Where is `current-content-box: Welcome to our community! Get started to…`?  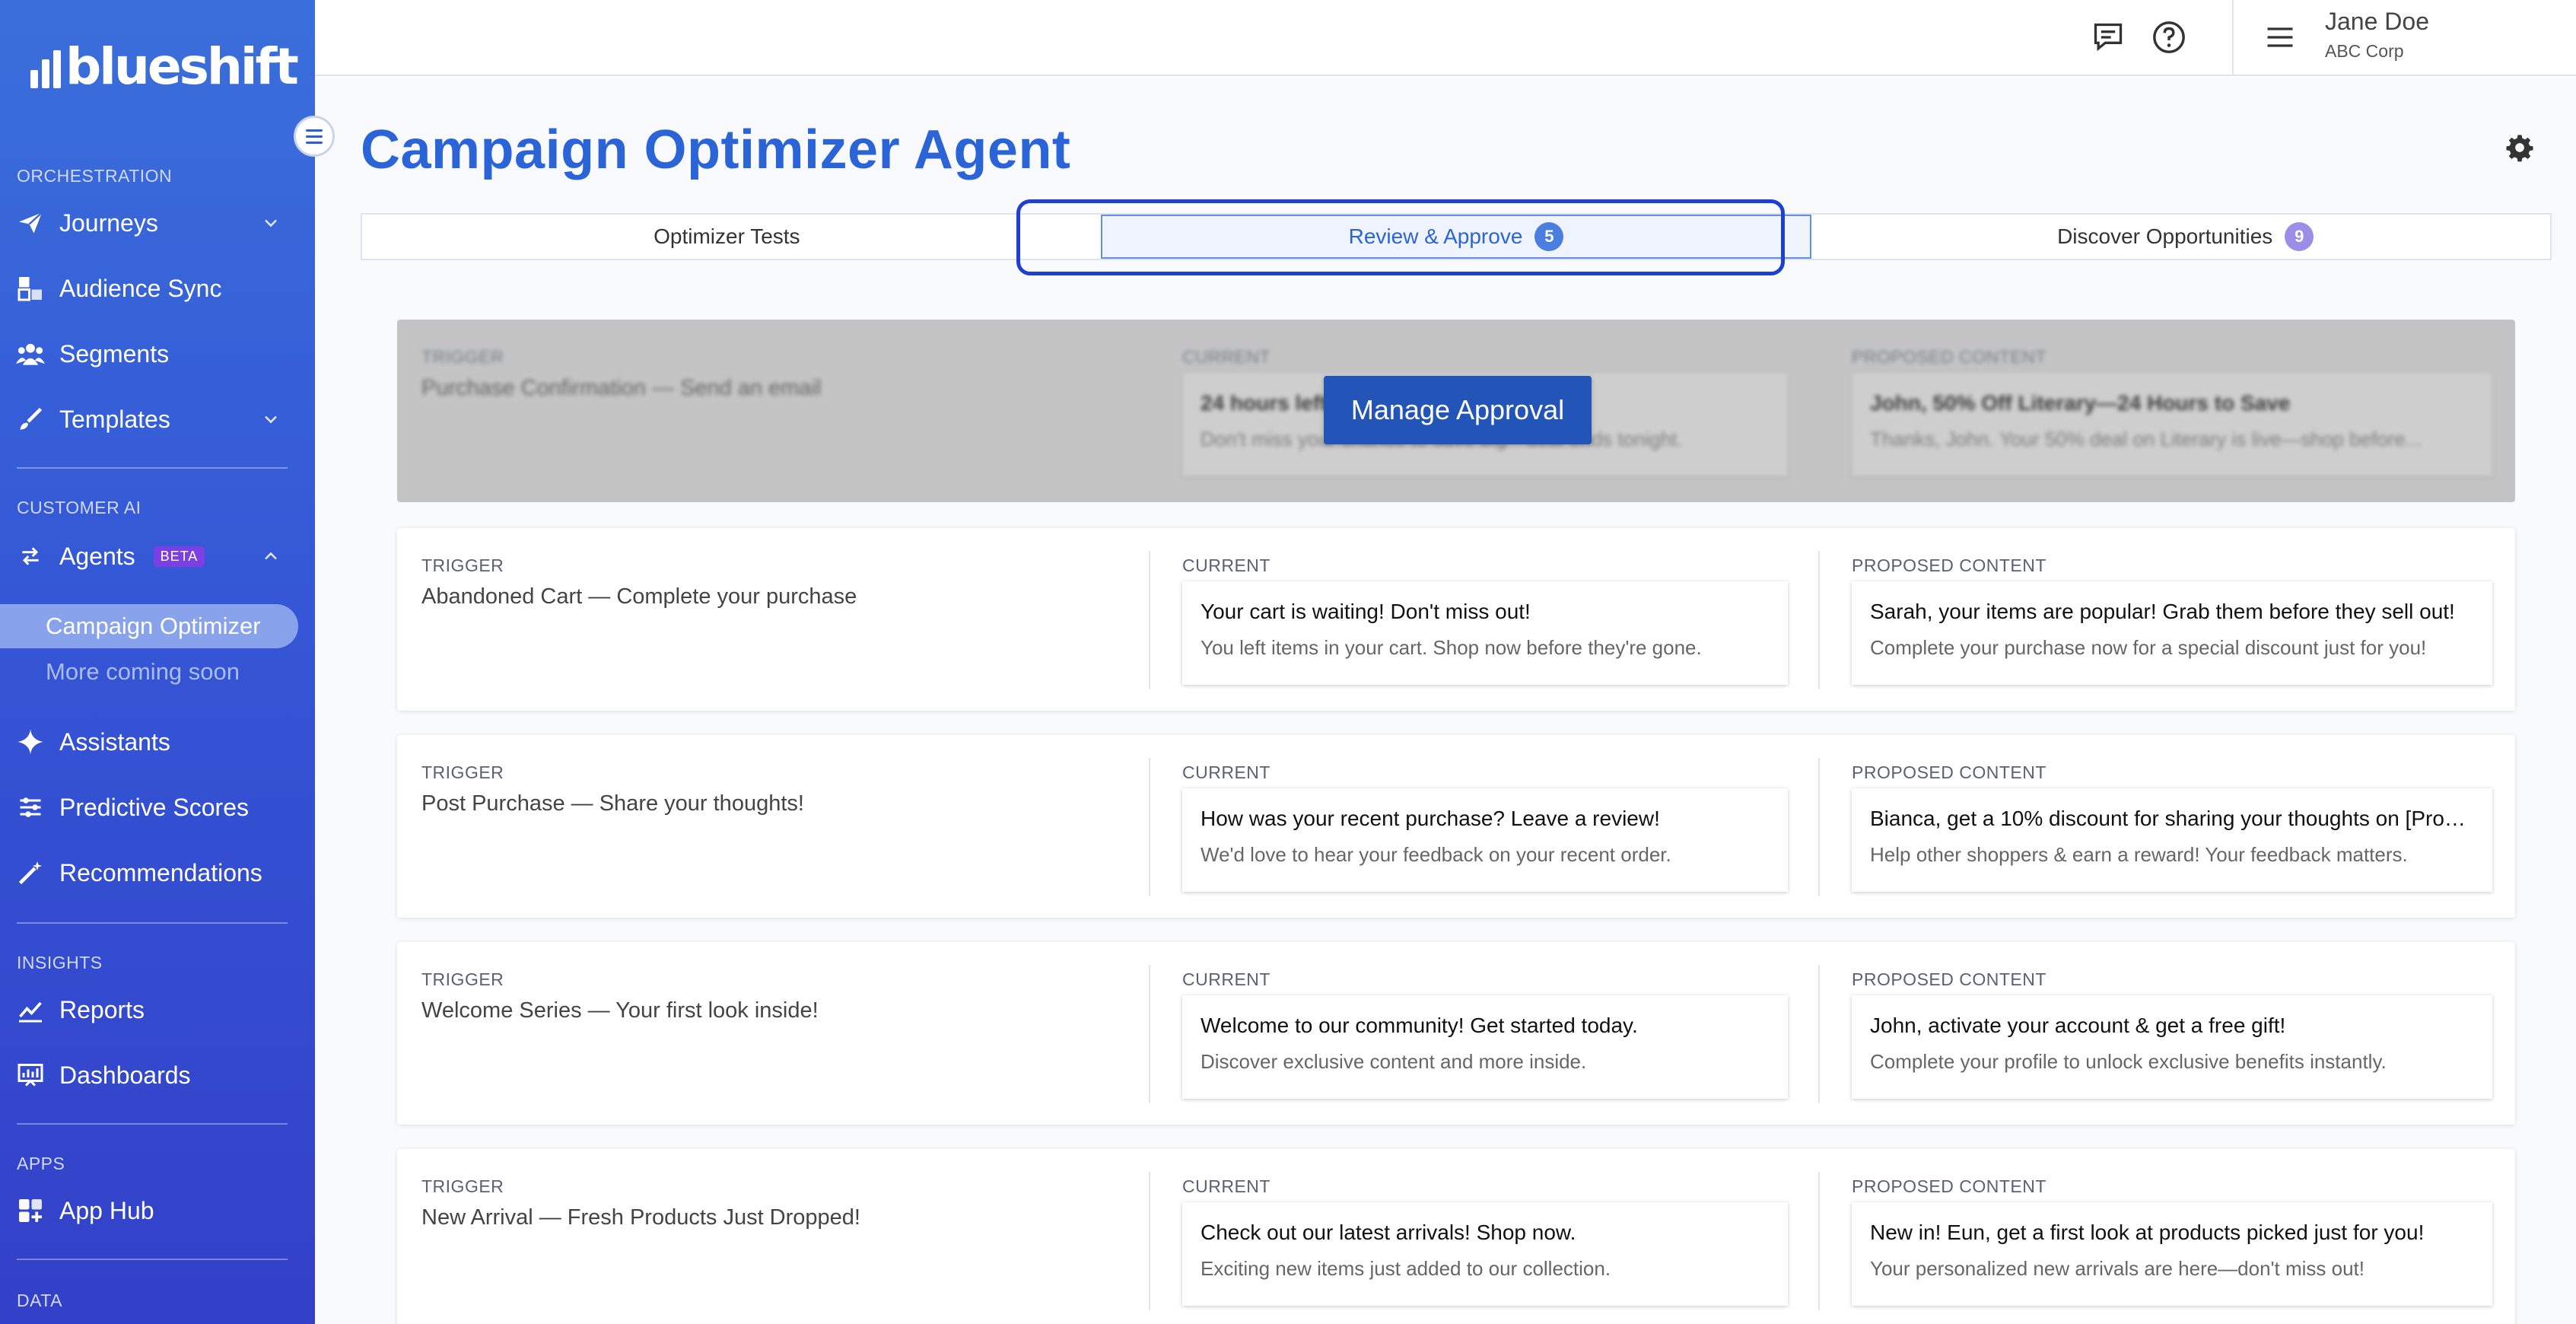 current-content-box: Welcome to our community! Get started to… is located at coordinates (1485, 1047).